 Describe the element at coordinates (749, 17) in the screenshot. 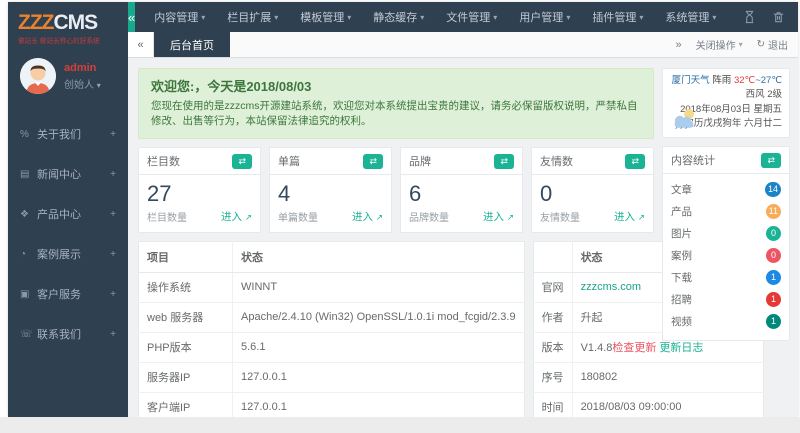

I see `hourglass-icon` at that location.